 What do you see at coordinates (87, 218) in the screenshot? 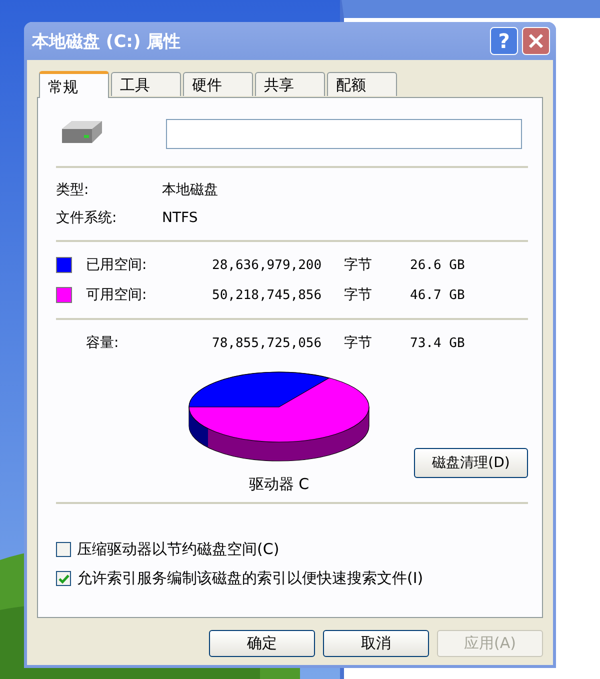
I see `info-label: 文件系统:` at bounding box center [87, 218].